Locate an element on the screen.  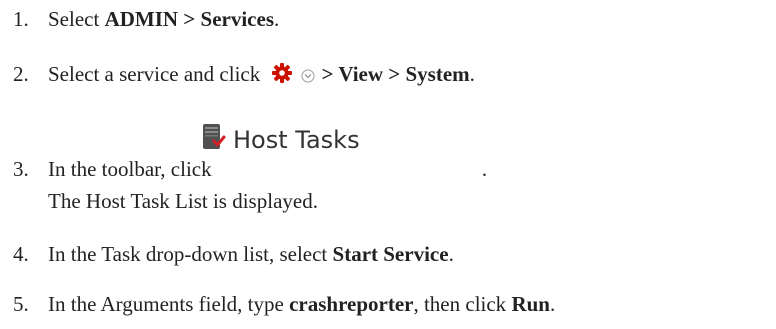
step-number: 2. is located at coordinates (21, 74).